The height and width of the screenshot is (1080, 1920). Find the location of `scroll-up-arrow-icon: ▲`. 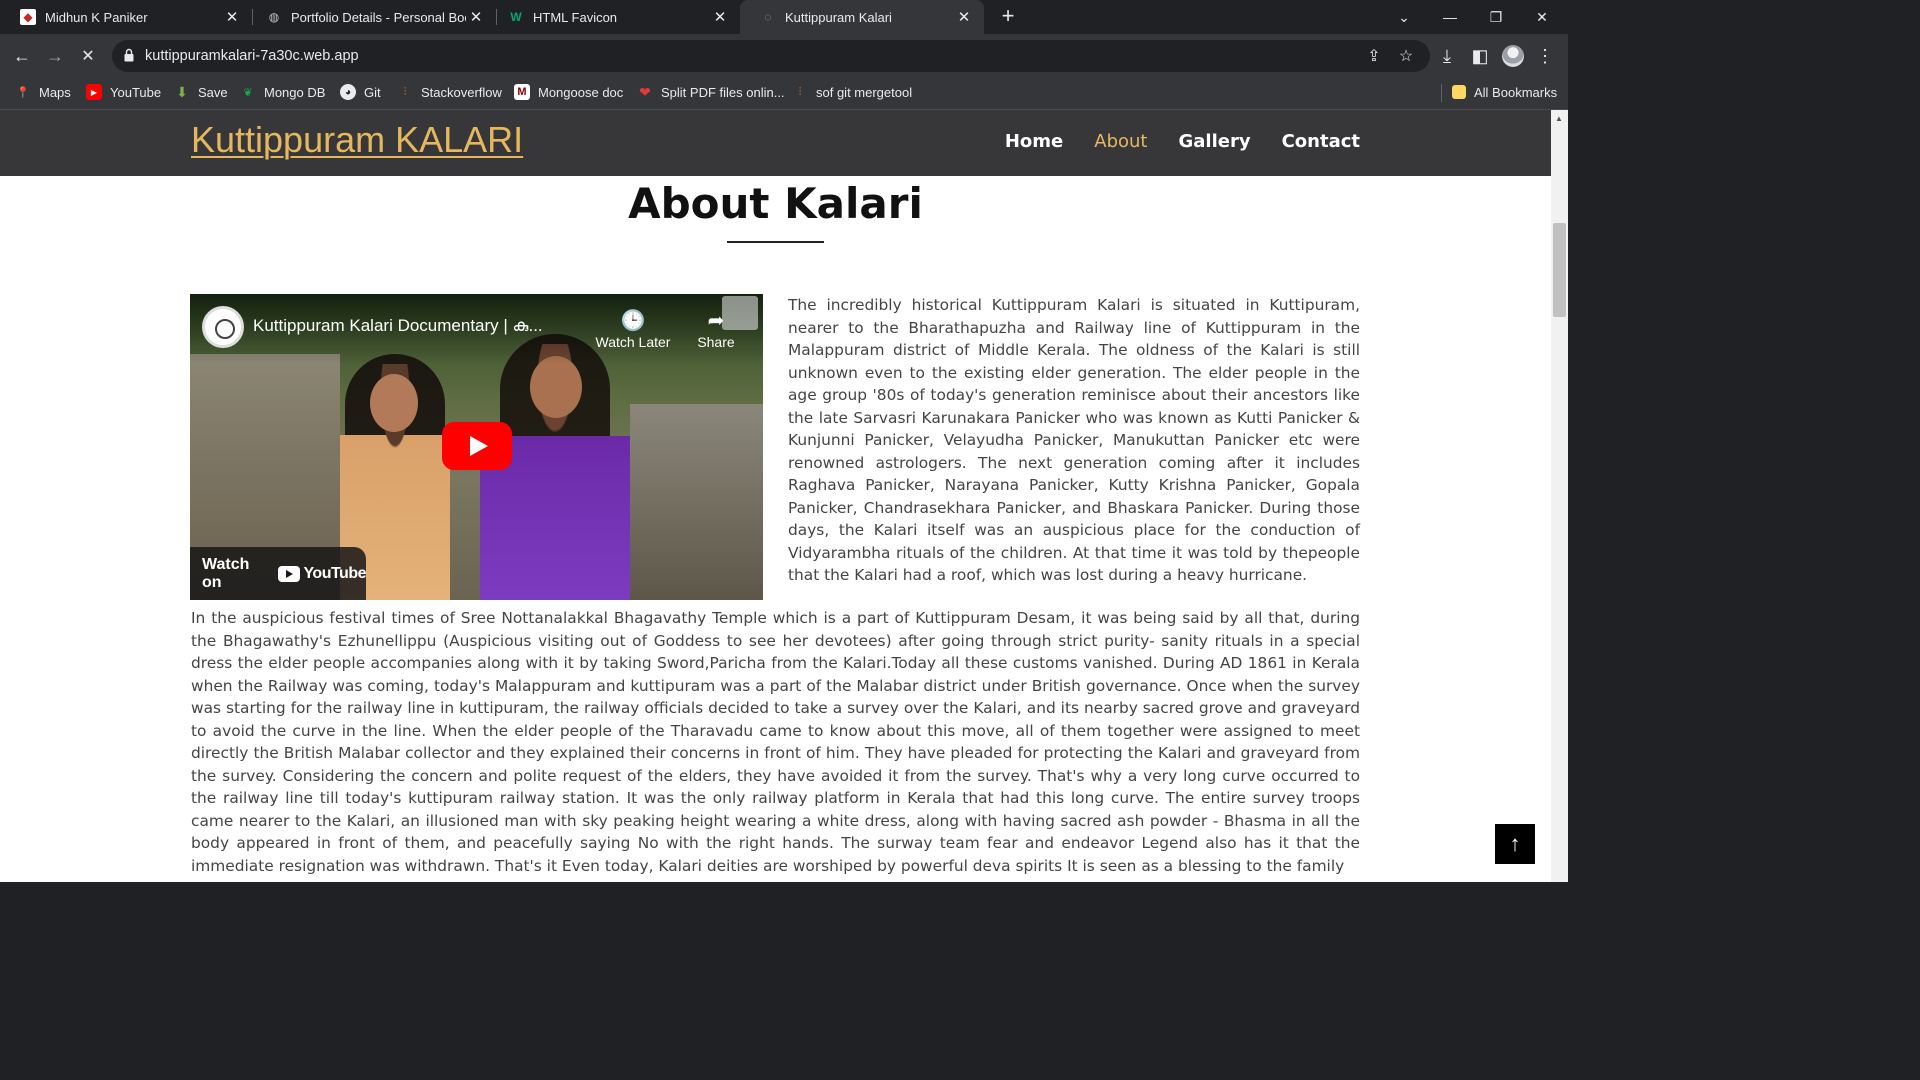

scroll-up-arrow-icon: ▲ is located at coordinates (1559, 118).